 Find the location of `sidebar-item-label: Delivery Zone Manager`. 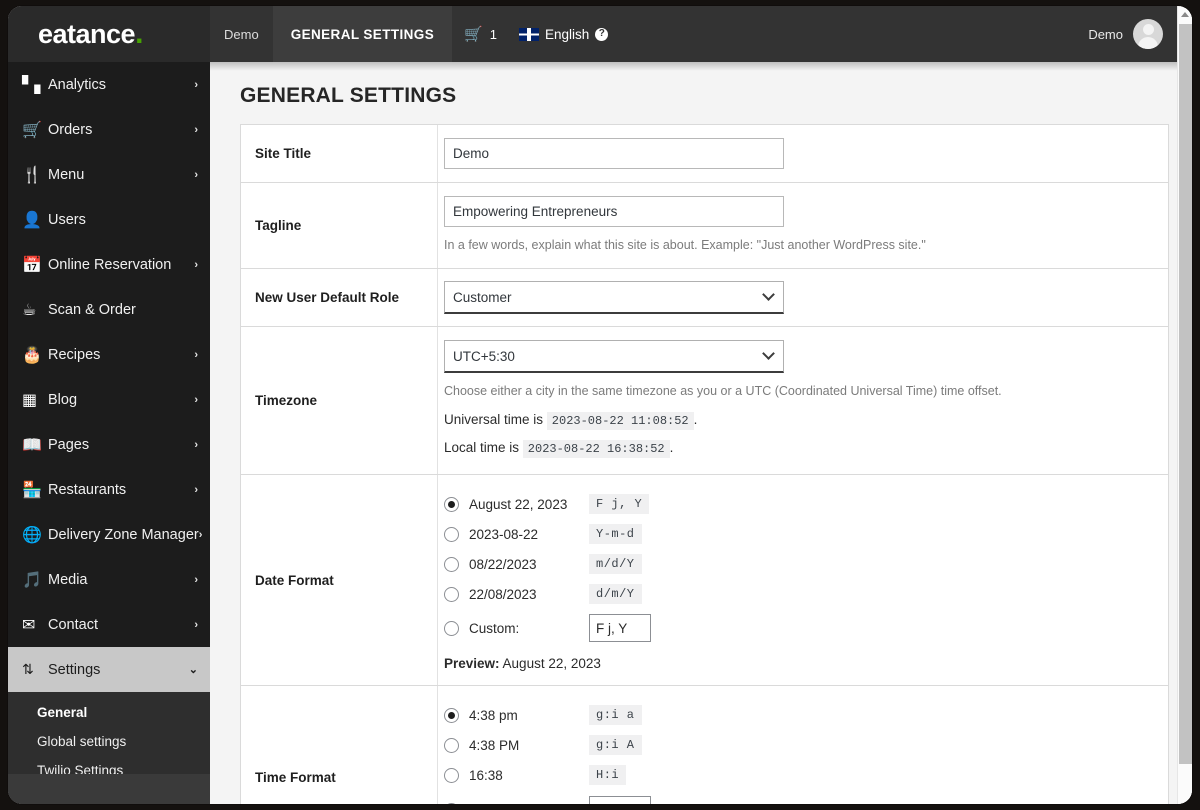

sidebar-item-label: Delivery Zone Manager is located at coordinates (123, 534).